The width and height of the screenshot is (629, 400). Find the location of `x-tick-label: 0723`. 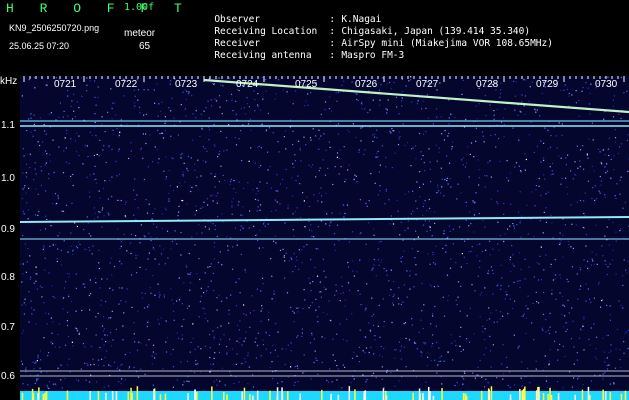

x-tick-label: 0723 is located at coordinates (186, 84).